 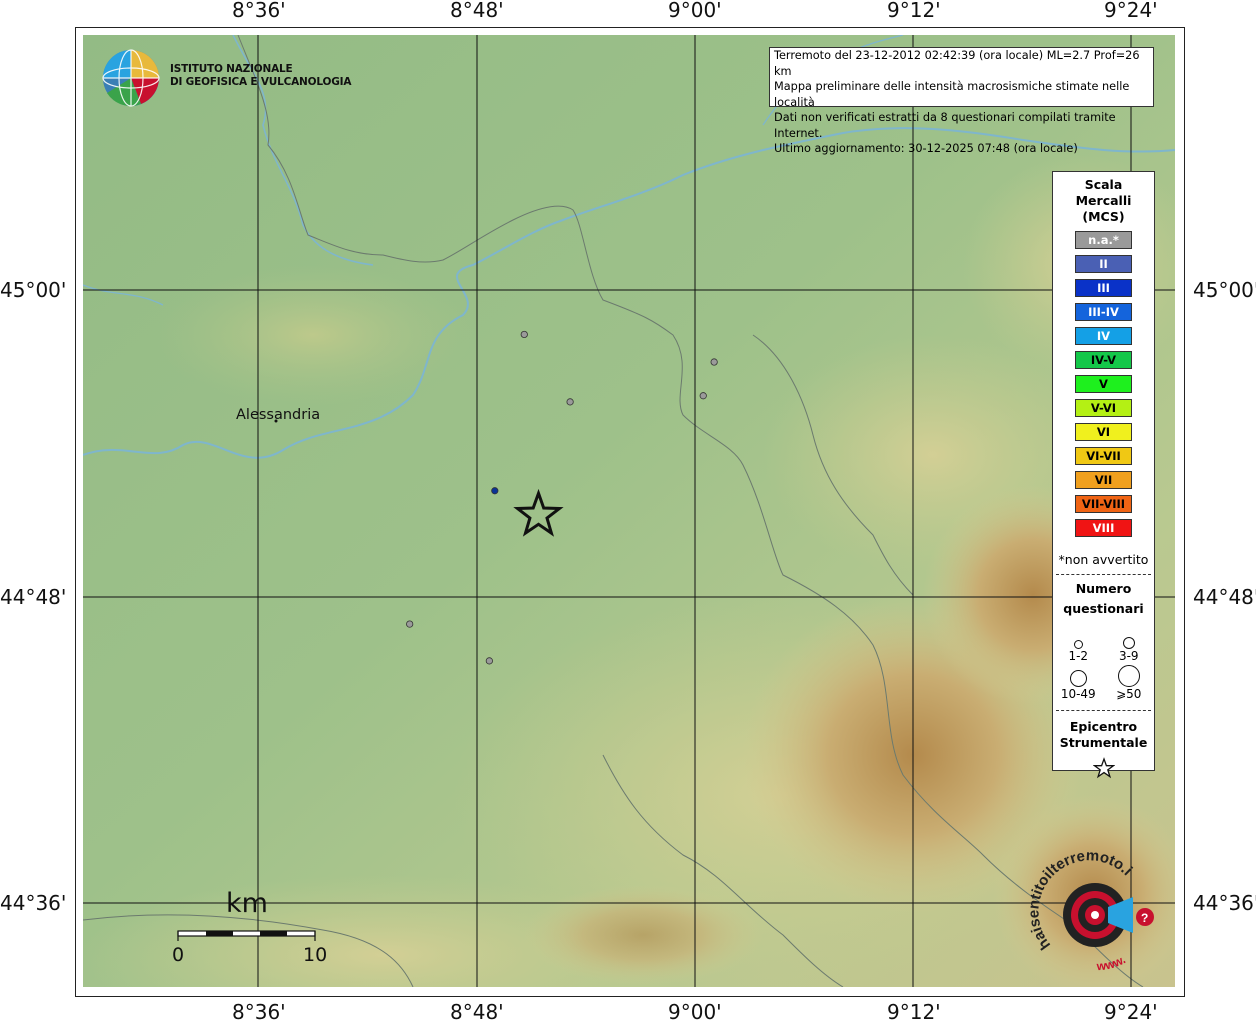 What do you see at coordinates (33, 903) in the screenshot?
I see `lat-tick-left: 44°36'` at bounding box center [33, 903].